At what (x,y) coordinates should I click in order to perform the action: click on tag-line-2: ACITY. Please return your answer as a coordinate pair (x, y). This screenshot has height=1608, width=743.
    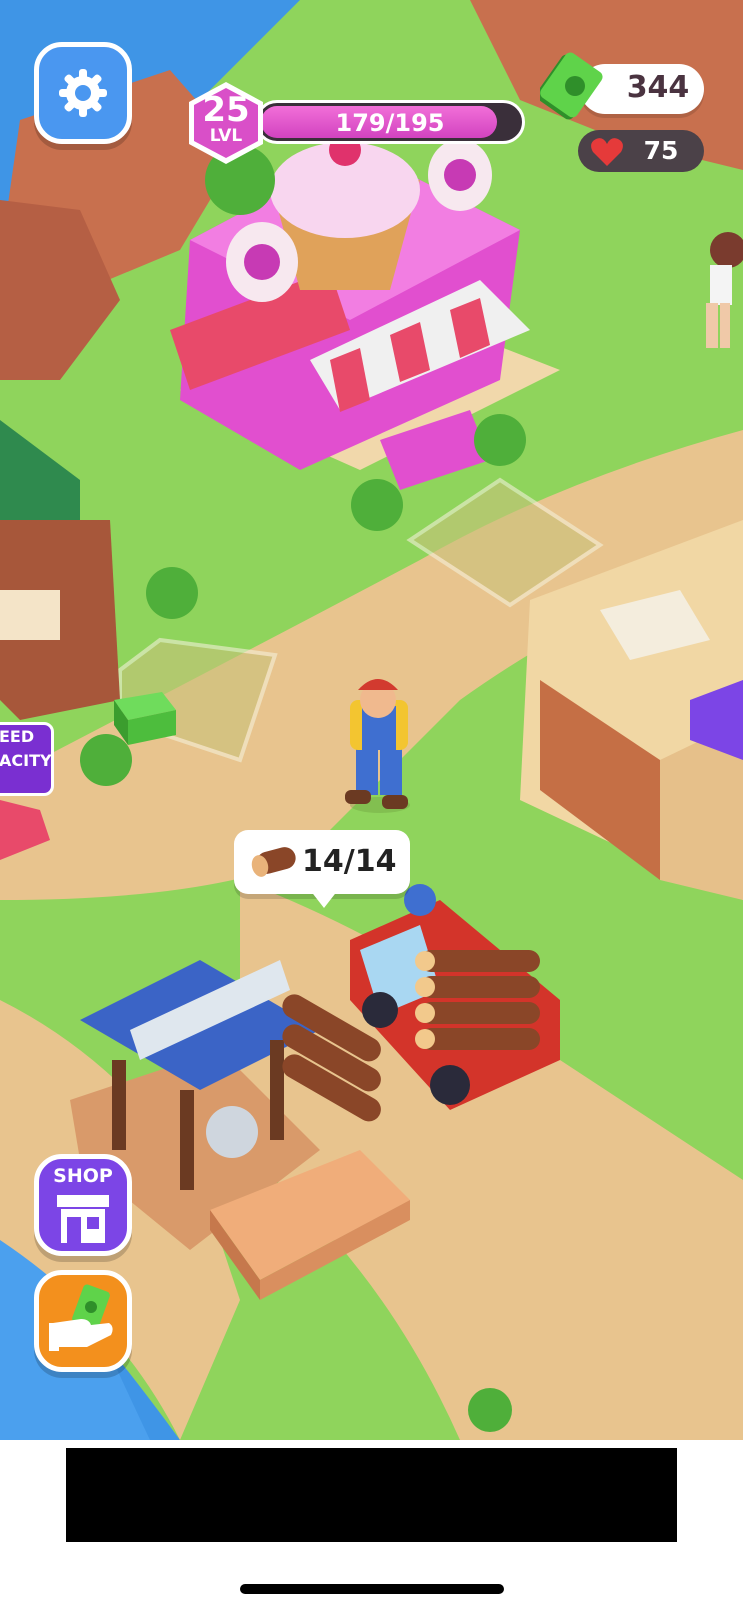
    Looking at the image, I should click on (26, 760).